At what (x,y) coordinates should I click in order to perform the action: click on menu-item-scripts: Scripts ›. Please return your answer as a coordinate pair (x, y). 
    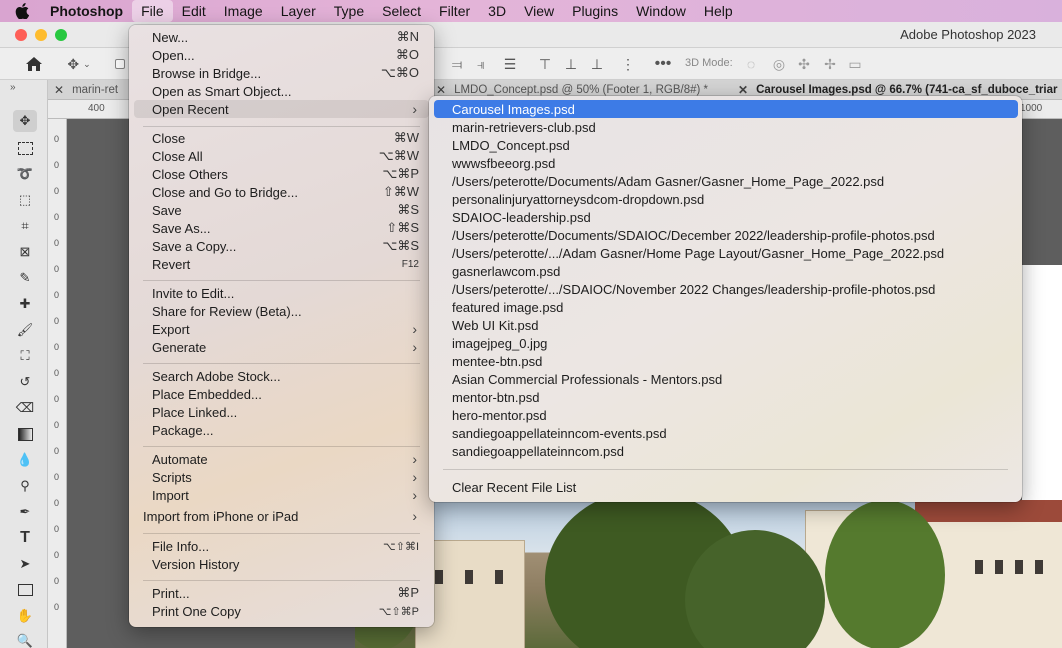
    Looking at the image, I should click on (281, 477).